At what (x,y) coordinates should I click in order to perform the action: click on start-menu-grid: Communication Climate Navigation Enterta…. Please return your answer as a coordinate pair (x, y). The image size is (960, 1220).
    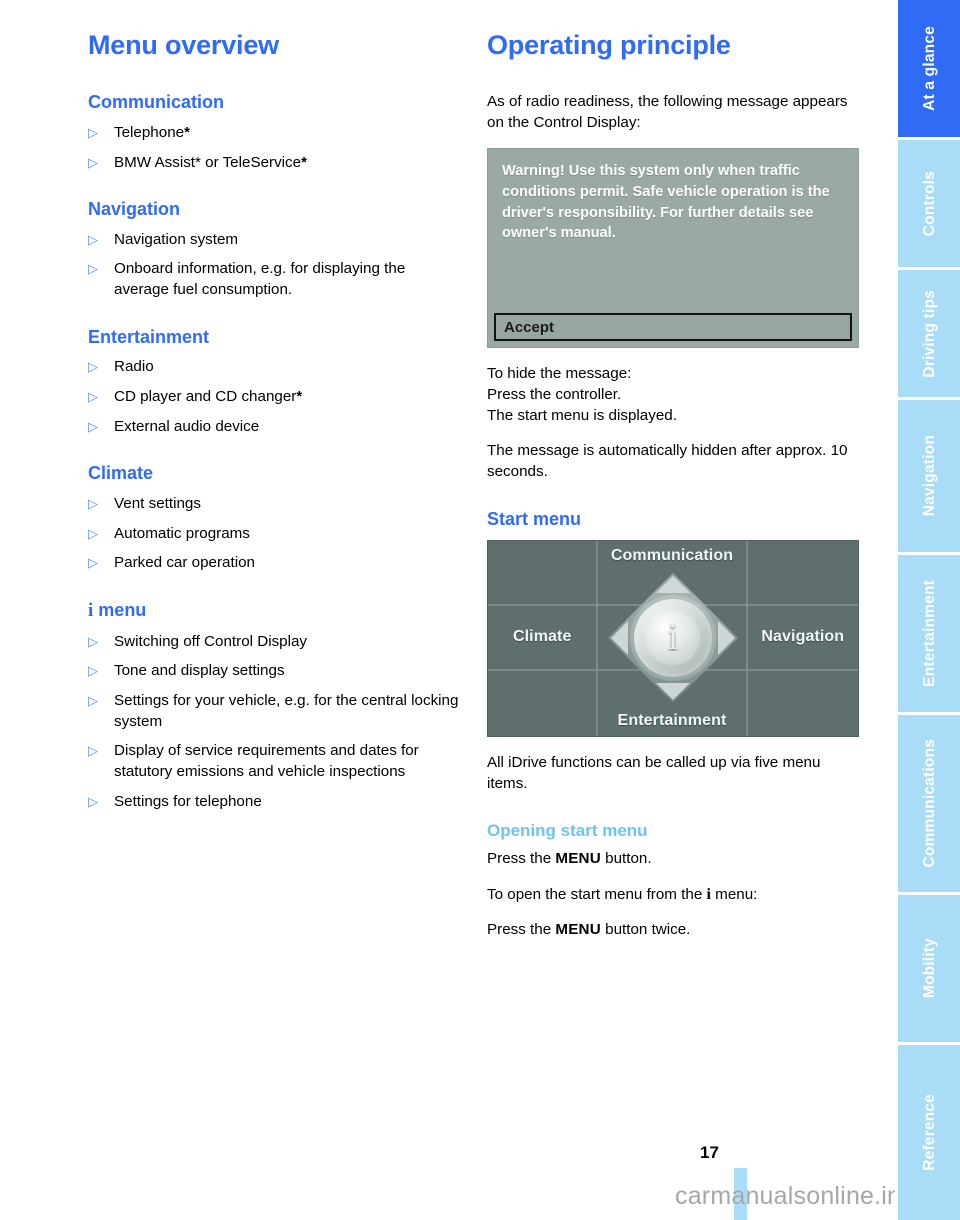
    Looking at the image, I should click on (673, 638).